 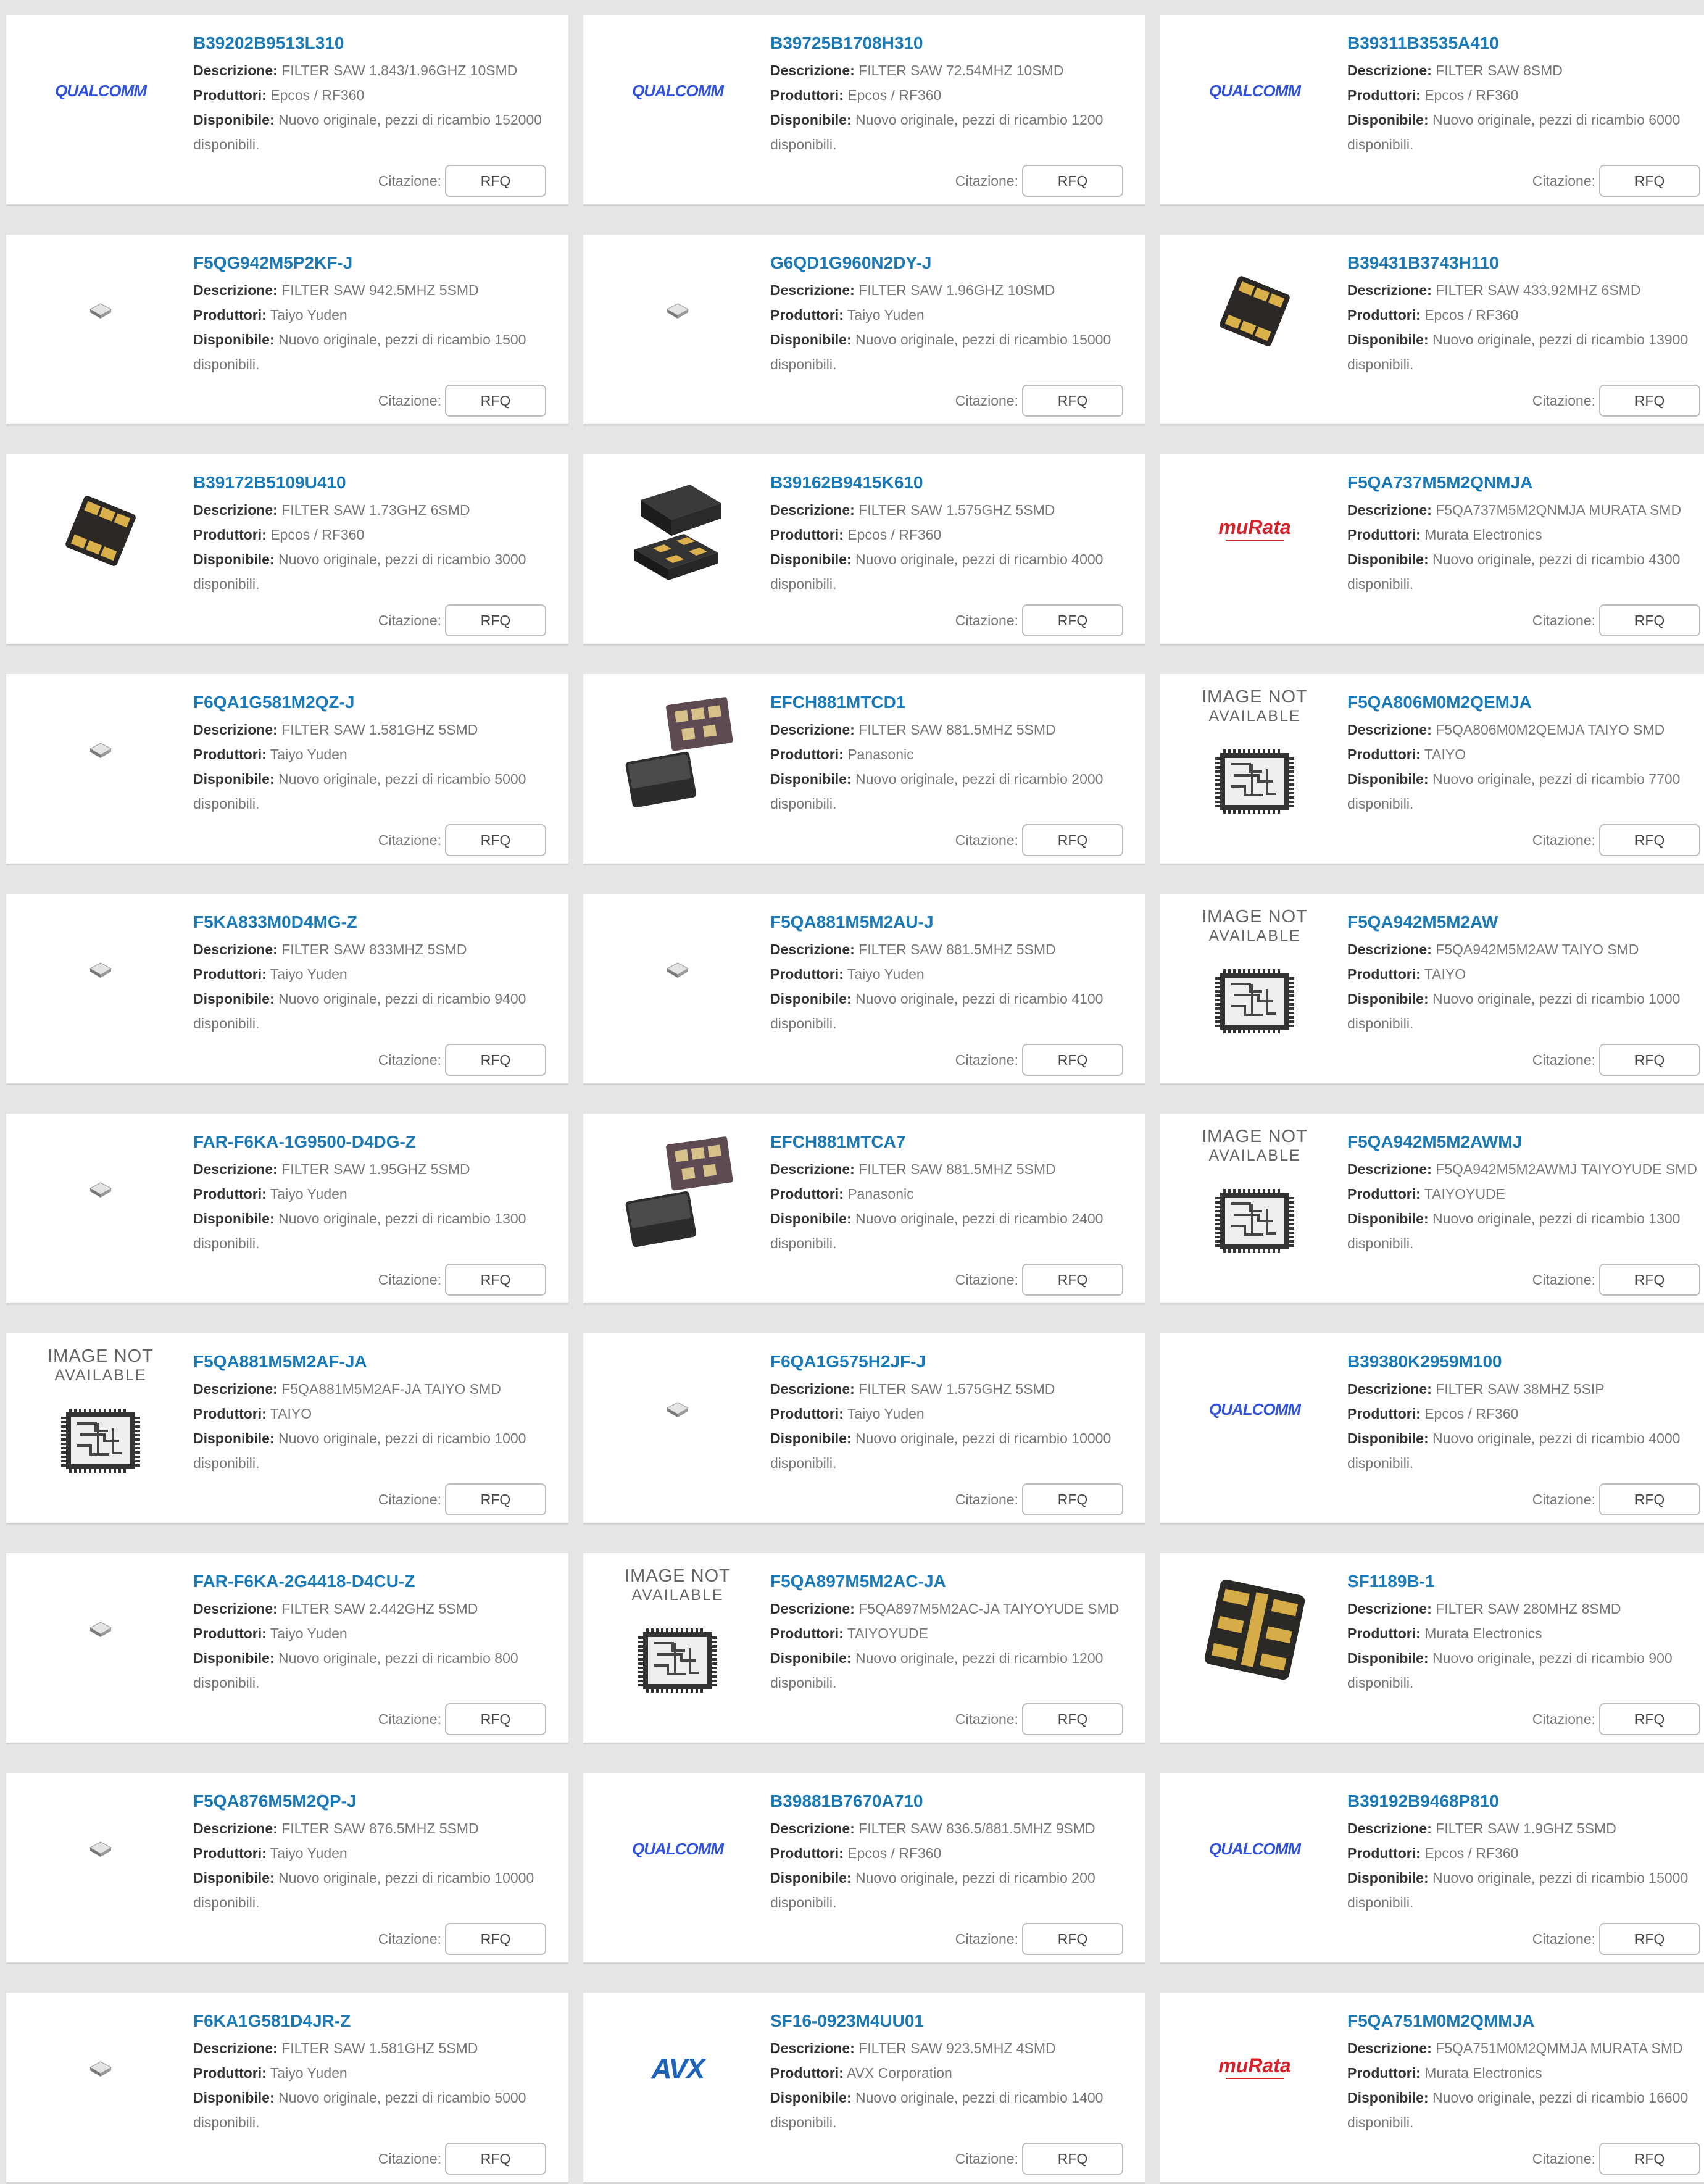 I want to click on manufacturer-value: Epcos / RF360, so click(x=894, y=95).